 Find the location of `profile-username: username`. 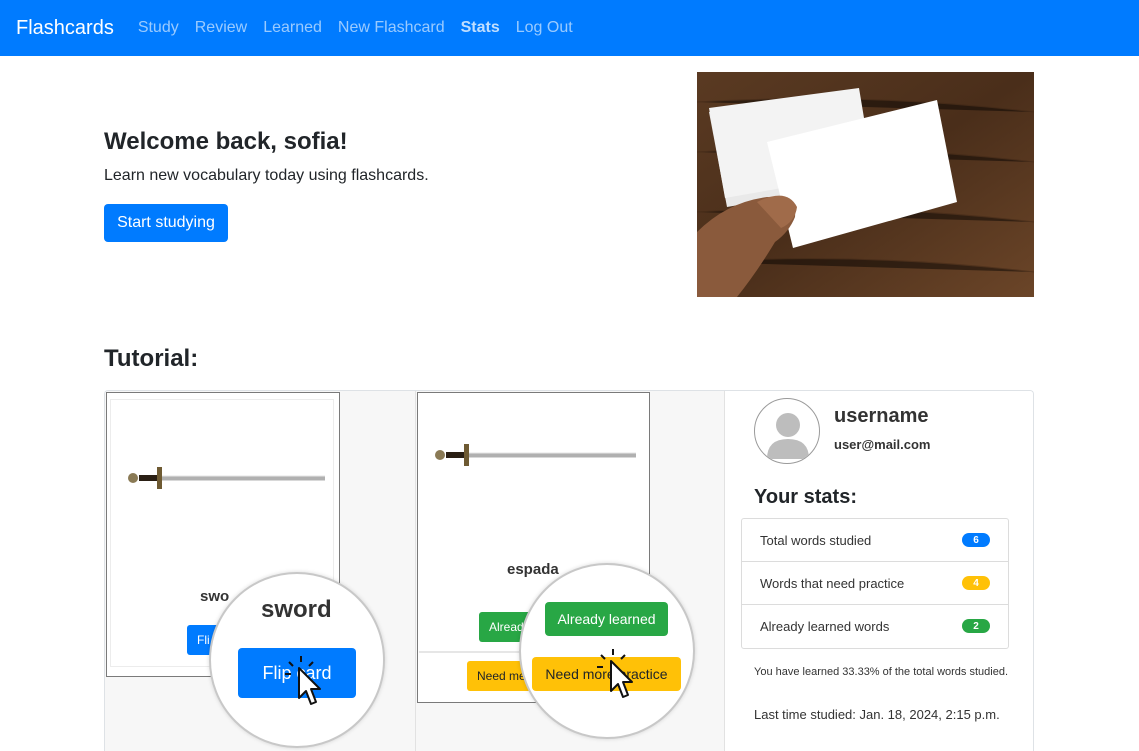

profile-username: username is located at coordinates (881, 416).